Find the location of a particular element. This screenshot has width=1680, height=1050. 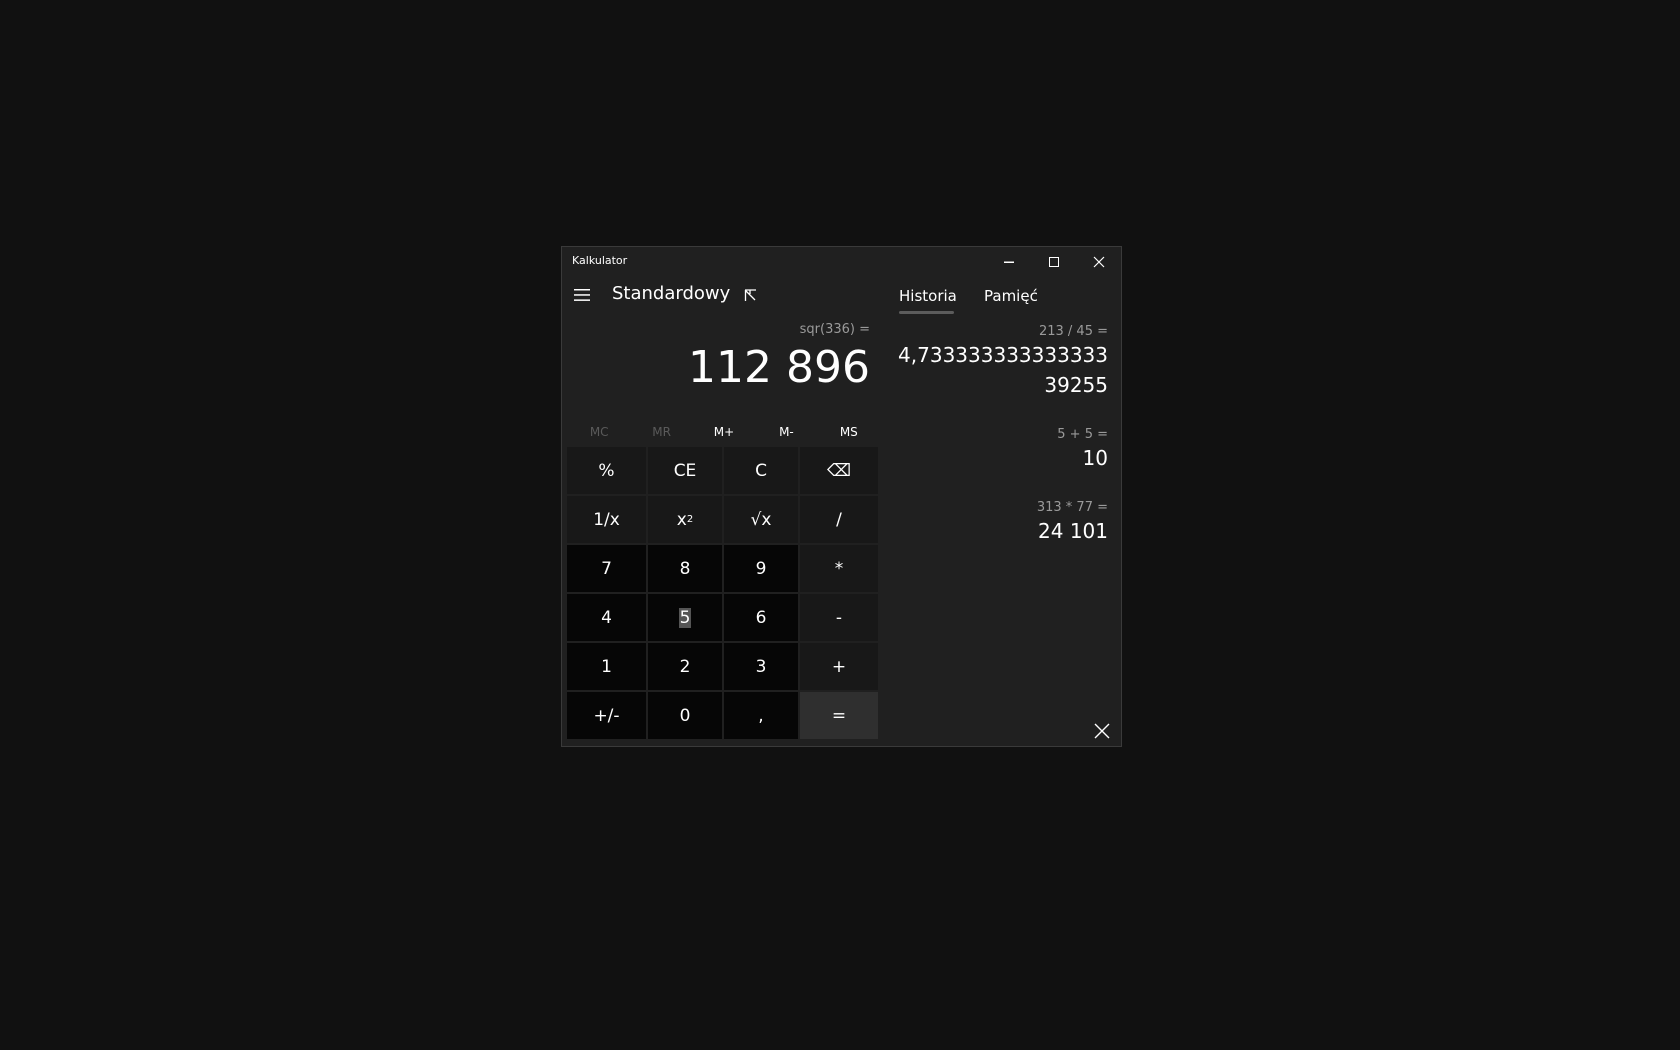

hamburger-icon is located at coordinates (582, 295).